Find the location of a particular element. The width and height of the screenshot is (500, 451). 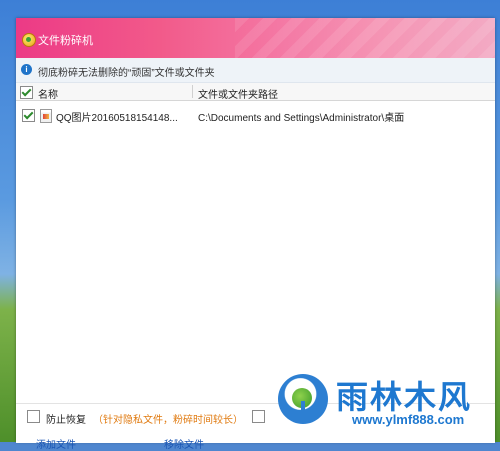

add-file-link: 添加文件 is located at coordinates (56, 443).